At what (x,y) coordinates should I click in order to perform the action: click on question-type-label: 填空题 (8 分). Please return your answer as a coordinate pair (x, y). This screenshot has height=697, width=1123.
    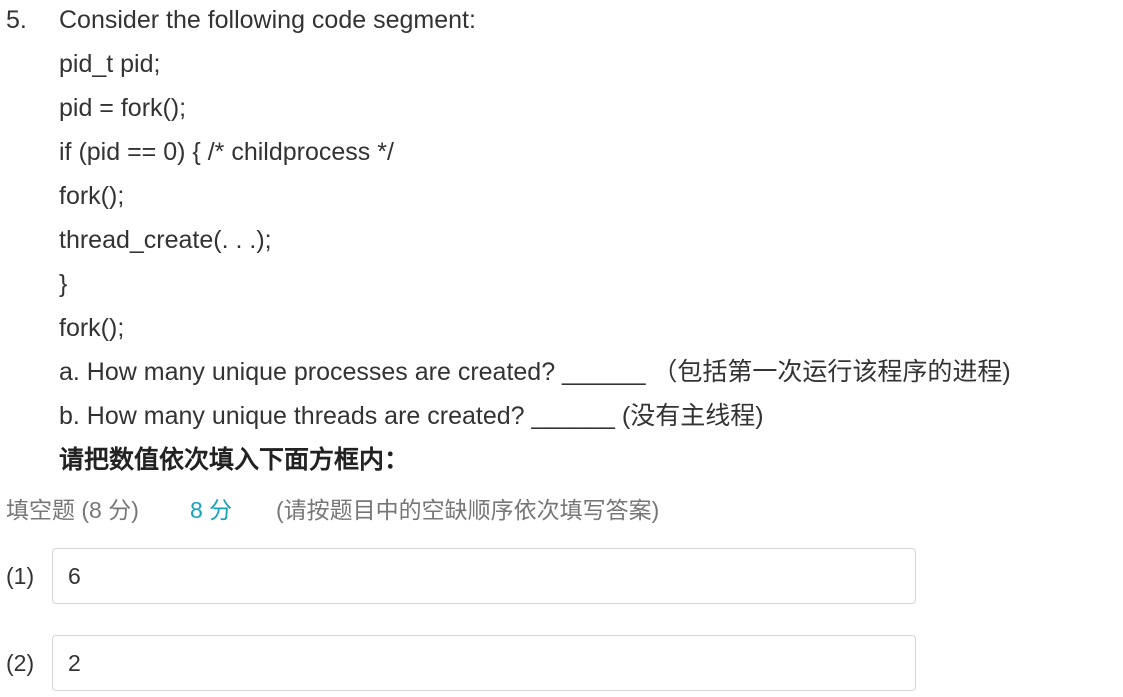
    Looking at the image, I should click on (72, 510).